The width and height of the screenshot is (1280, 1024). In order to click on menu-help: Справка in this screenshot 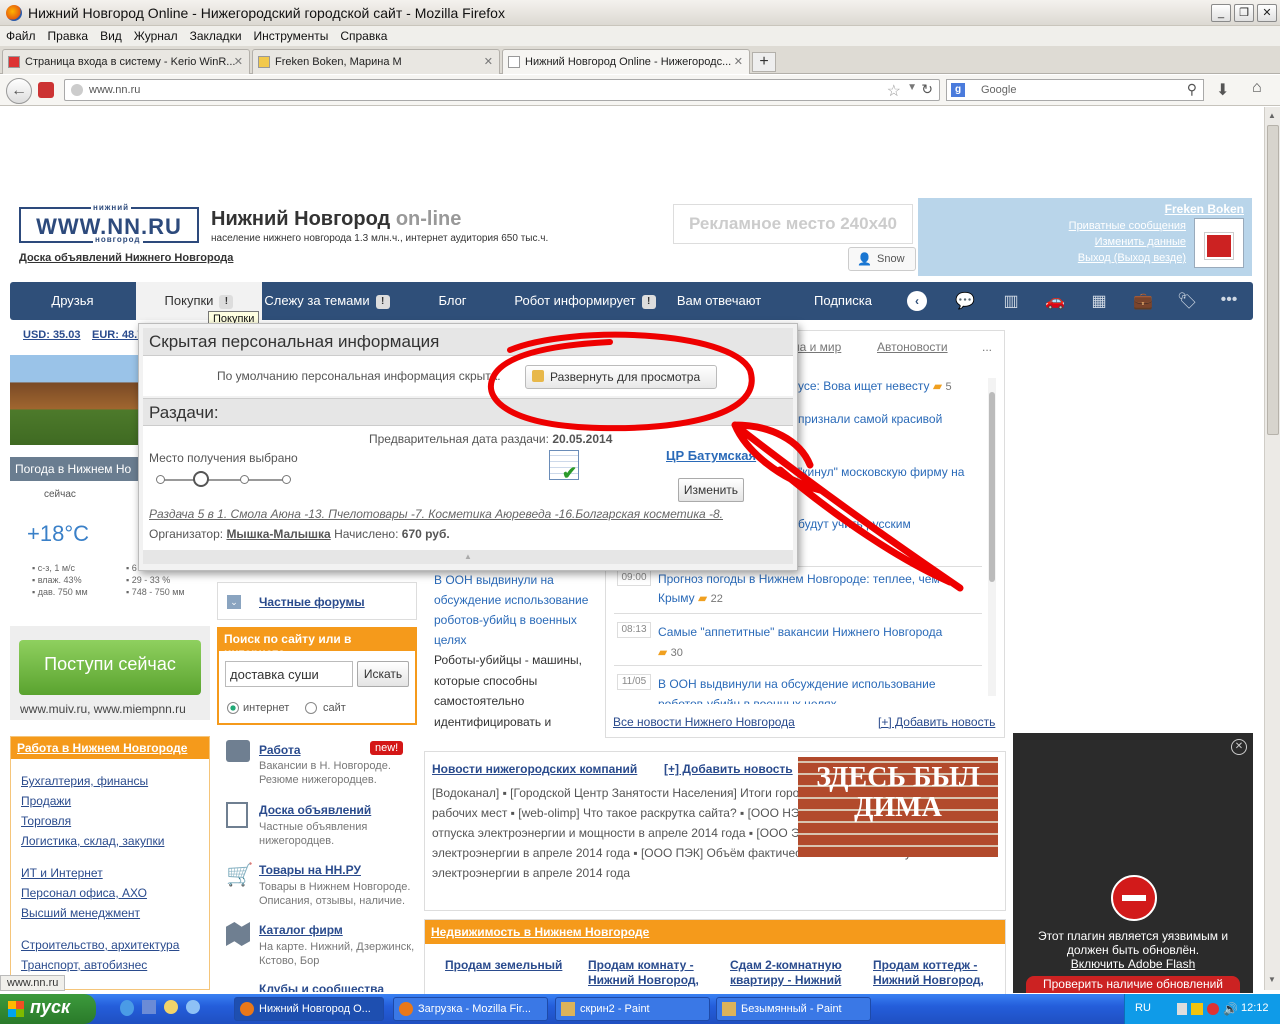, I will do `click(363, 34)`.